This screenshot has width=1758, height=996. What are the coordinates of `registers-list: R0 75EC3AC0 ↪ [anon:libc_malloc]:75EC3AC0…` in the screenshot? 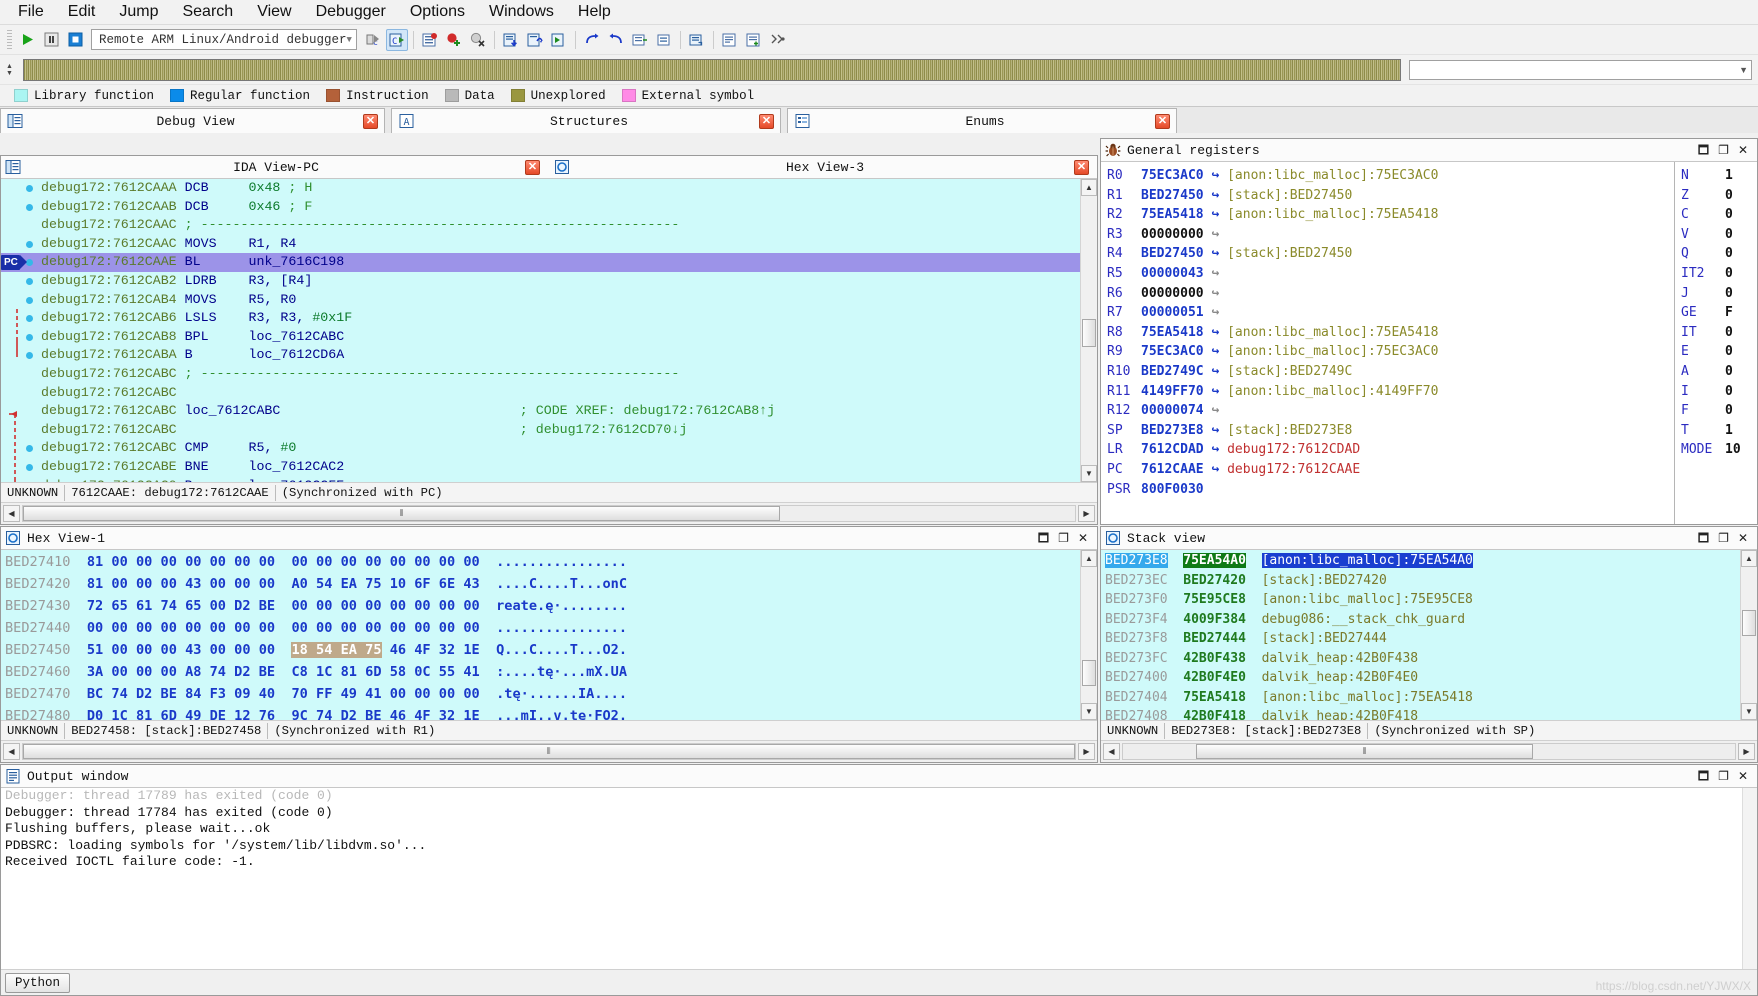 It's located at (1387, 343).